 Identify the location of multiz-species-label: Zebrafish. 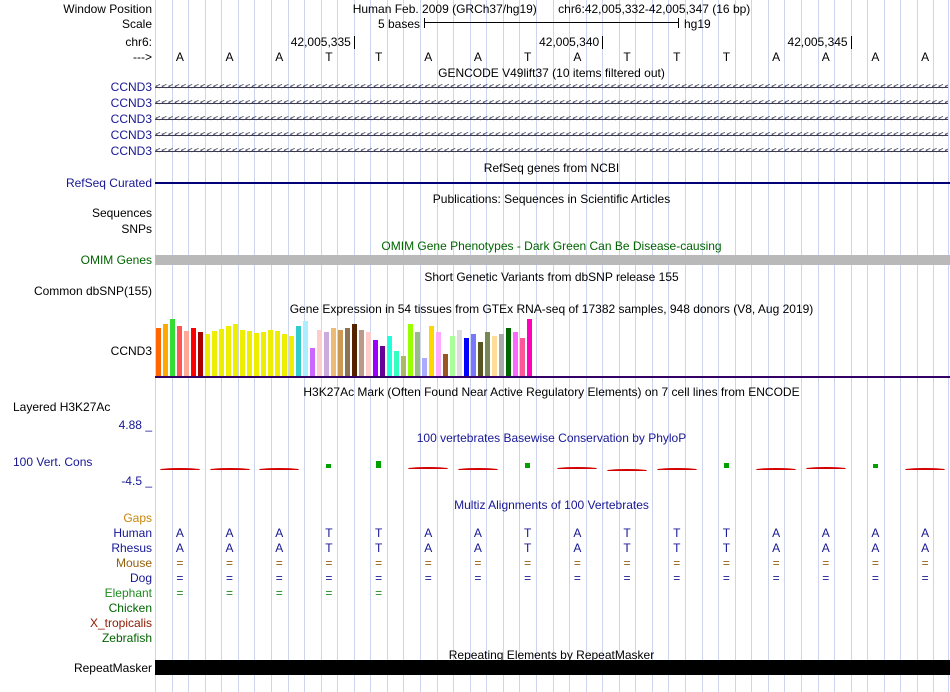
(76, 638).